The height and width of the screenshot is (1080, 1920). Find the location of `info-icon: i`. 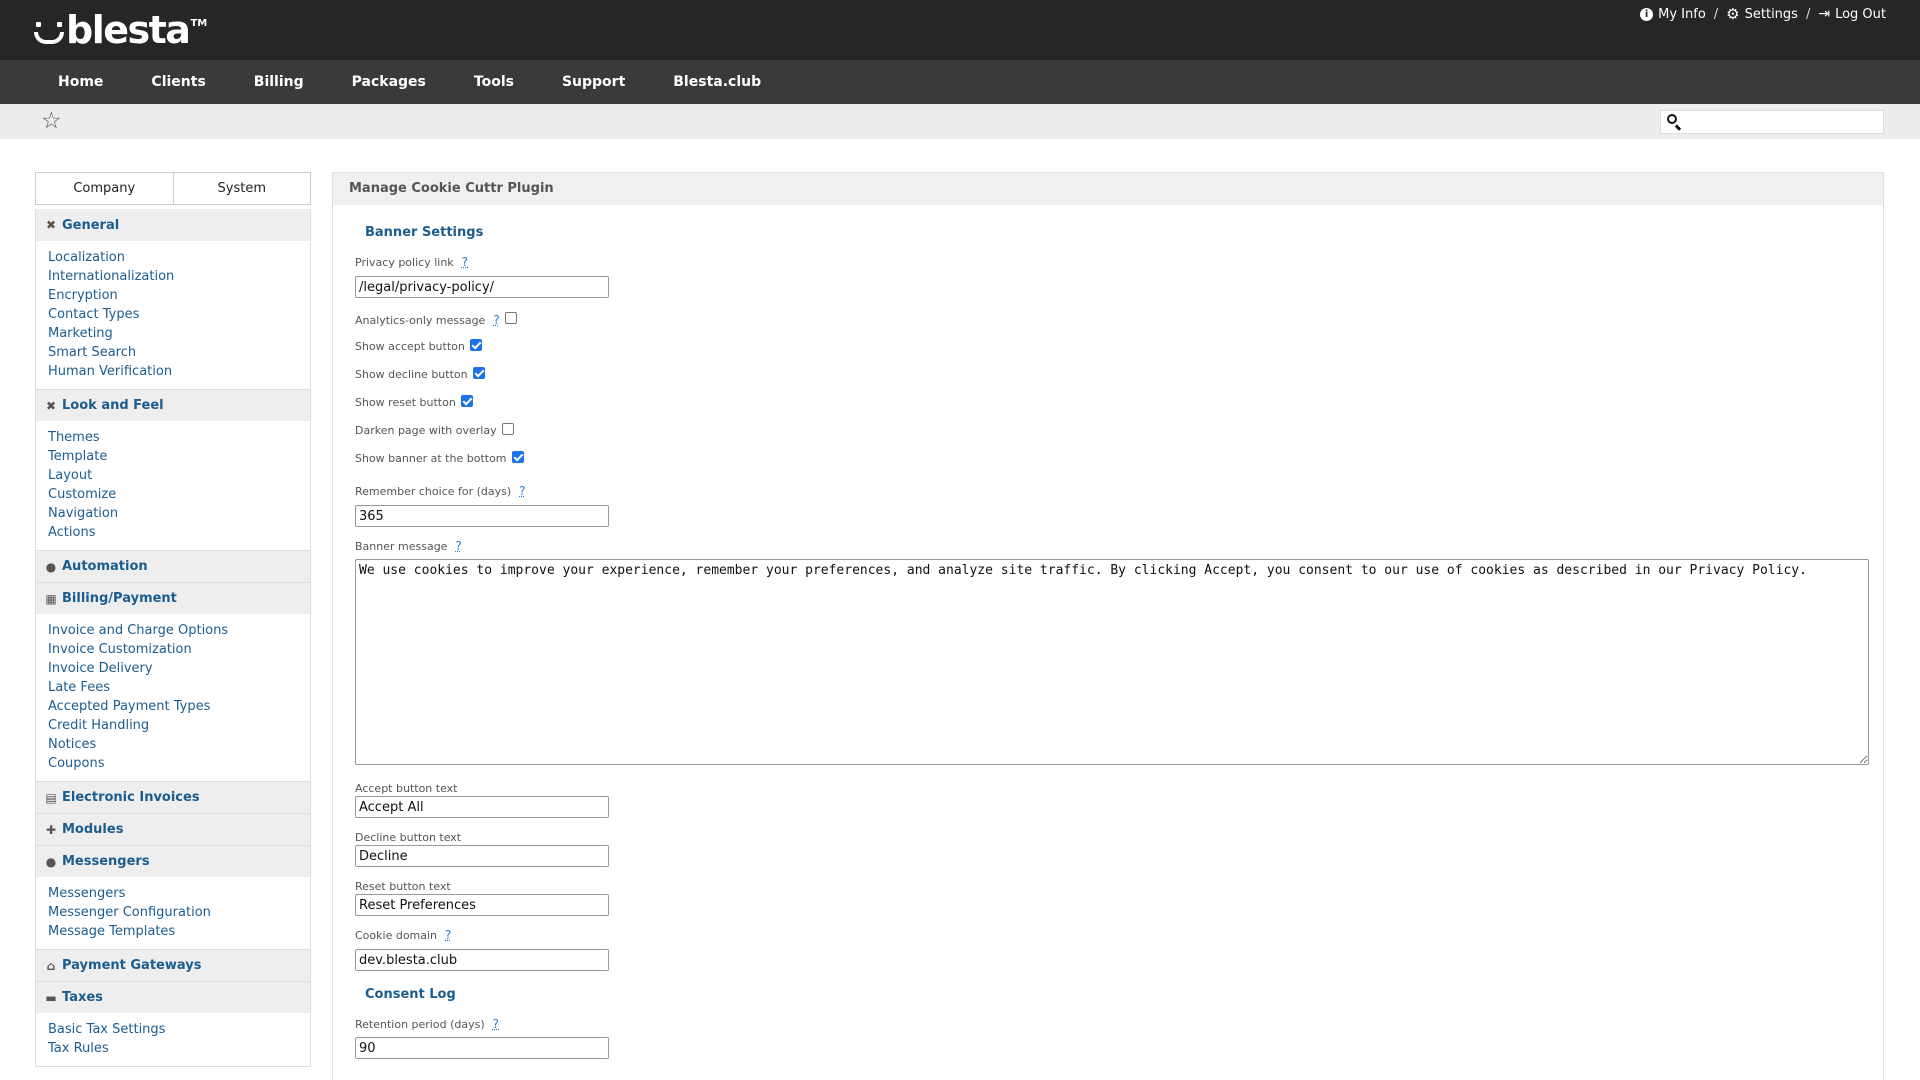

info-icon: i is located at coordinates (1647, 14).